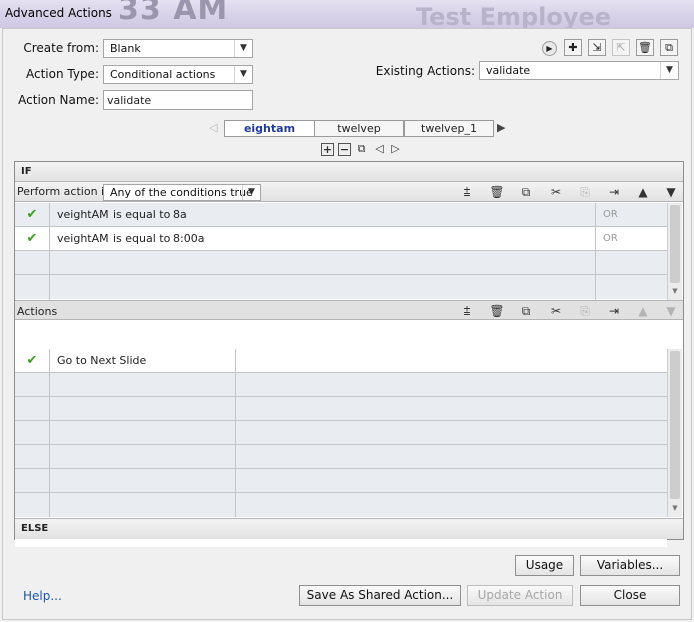 Image resolution: width=694 pixels, height=622 pixels. I want to click on paste-action-button: ⎘, so click(585, 311).